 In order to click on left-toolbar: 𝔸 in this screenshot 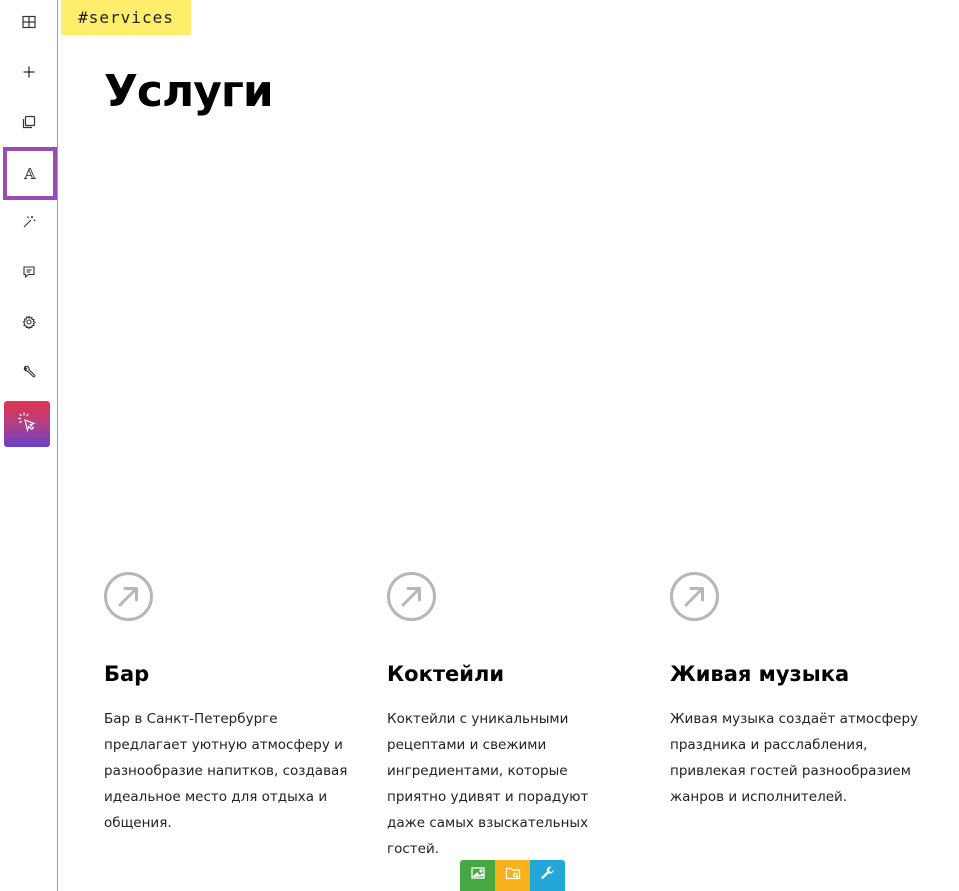, I will do `click(29, 445)`.